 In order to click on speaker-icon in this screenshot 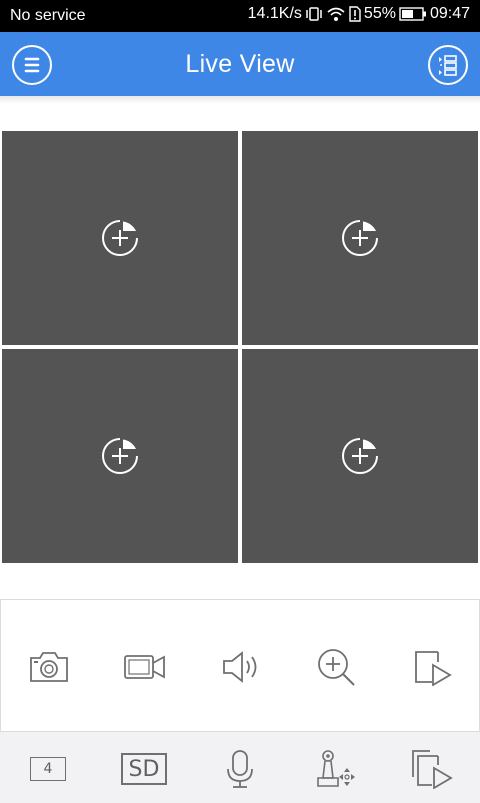, I will do `click(240, 667)`.